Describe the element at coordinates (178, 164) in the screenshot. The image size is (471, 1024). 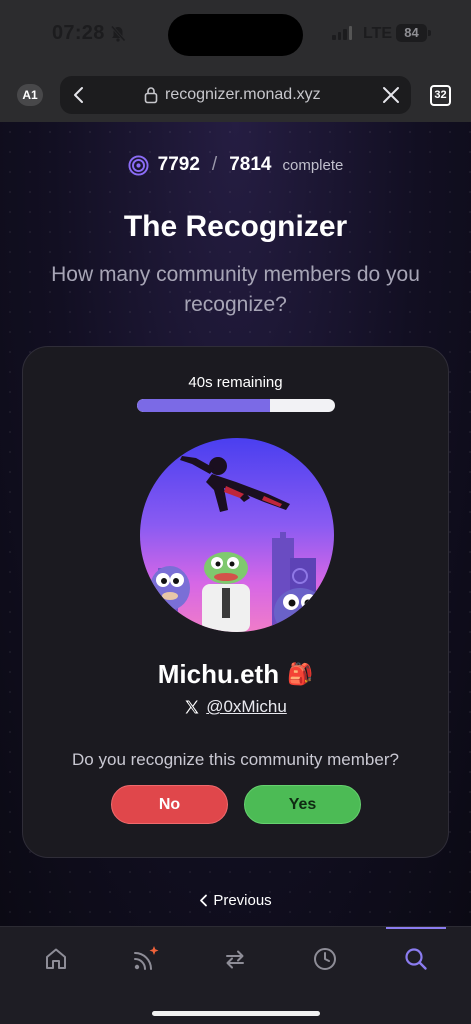
I see `completed-count: 7792` at that location.